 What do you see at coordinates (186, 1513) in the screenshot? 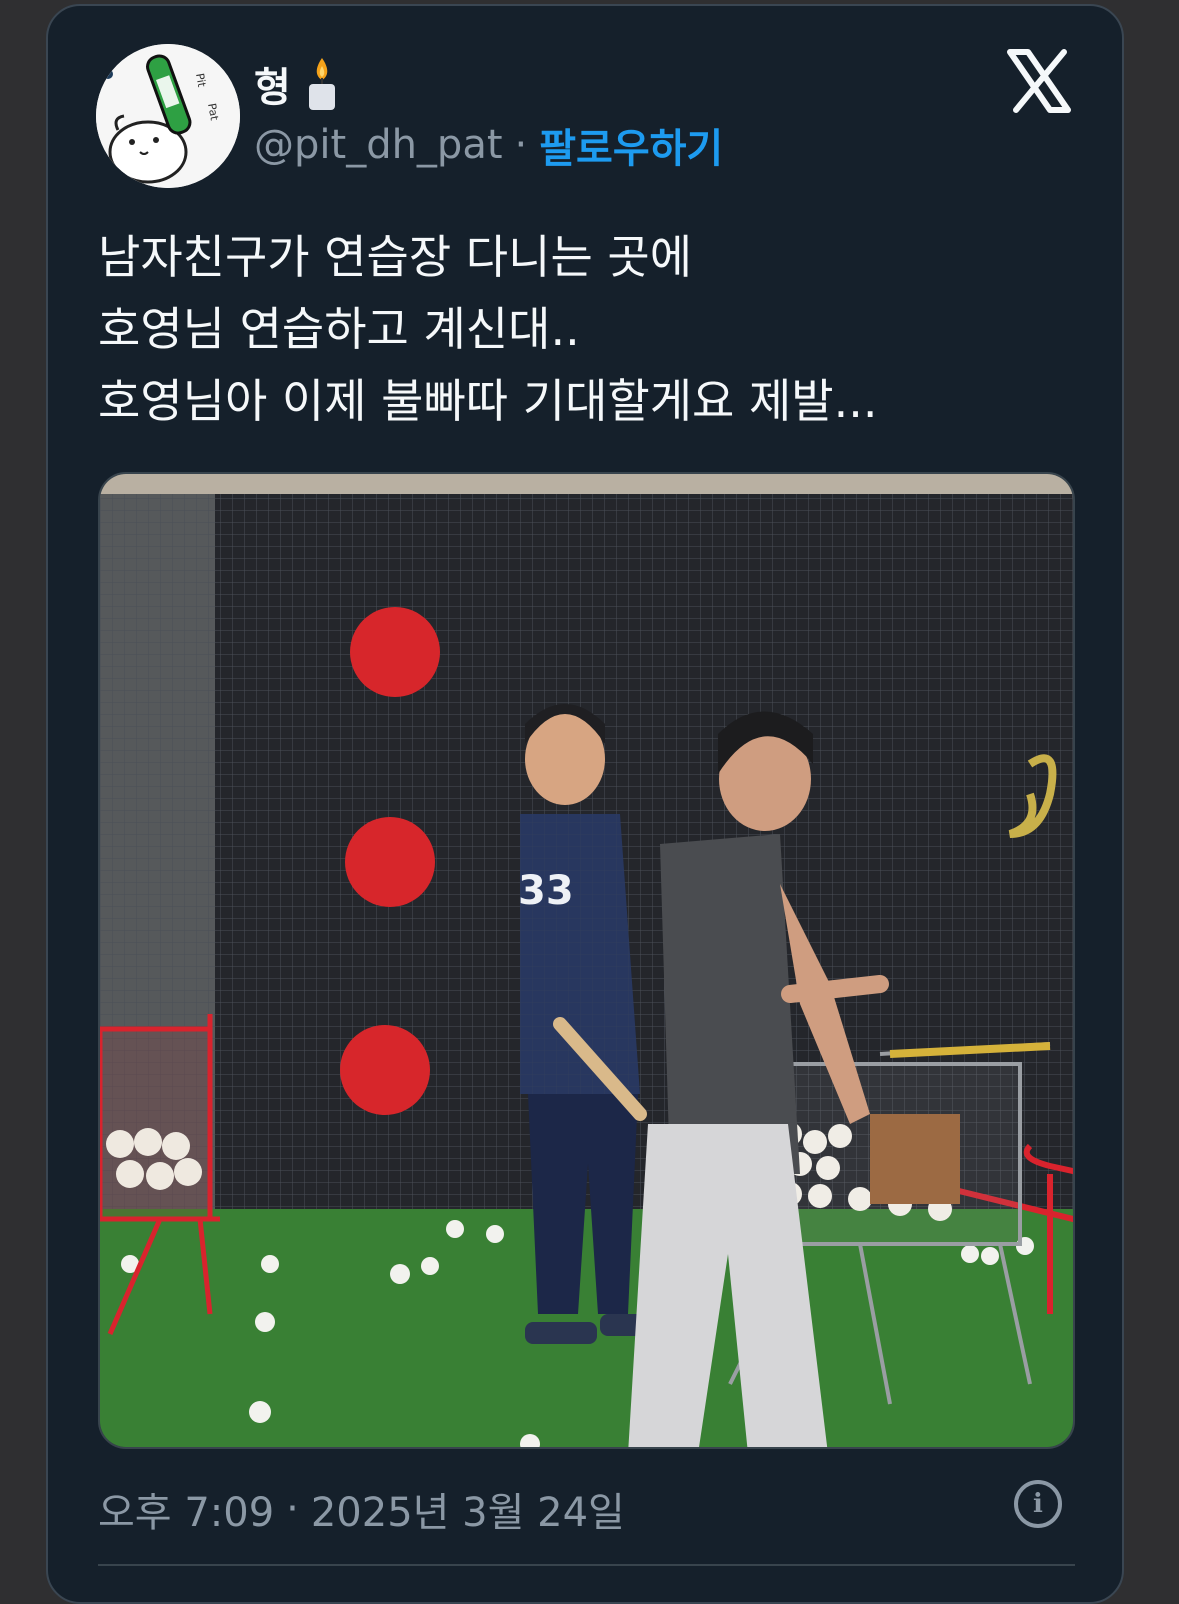
I see `tweet-time: 오후 7:09` at bounding box center [186, 1513].